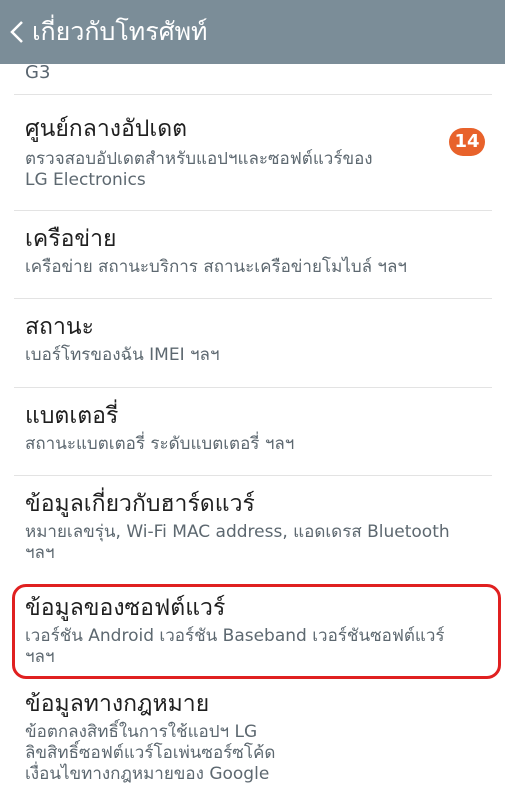  I want to click on item-title: สถานะ, so click(59, 327).